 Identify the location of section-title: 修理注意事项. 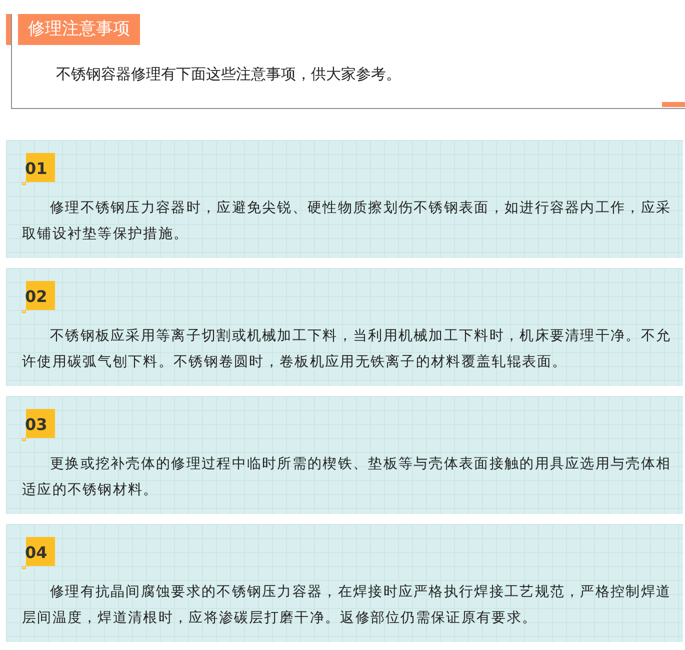
(79, 29).